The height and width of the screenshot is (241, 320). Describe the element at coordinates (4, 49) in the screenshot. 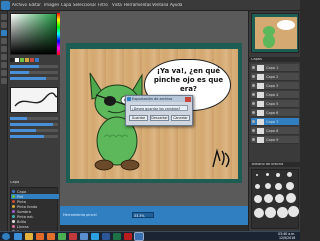

I see `fill-tool-icon` at that location.